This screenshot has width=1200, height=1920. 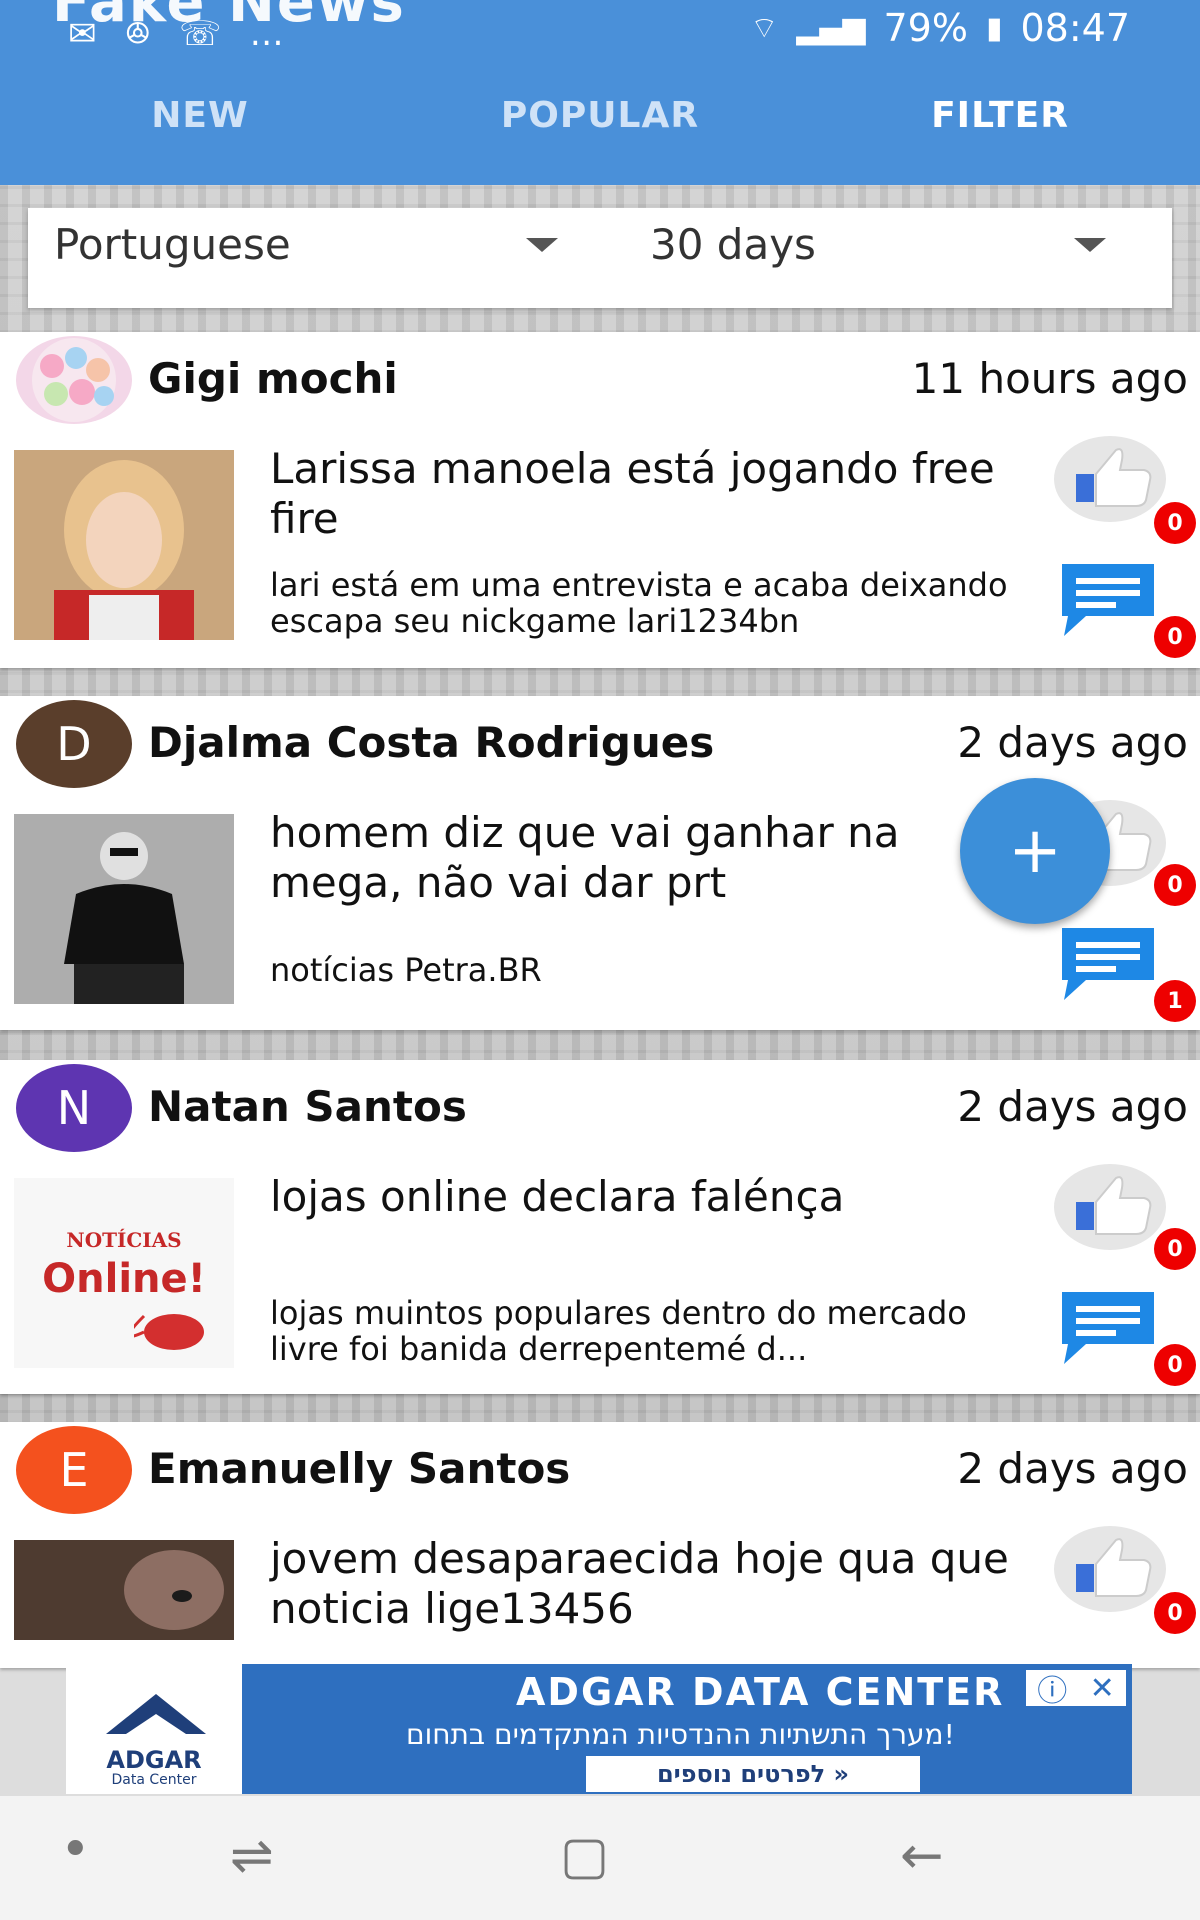 I want to click on ad-cta-button: לפרטים נוספים », so click(x=753, y=1774).